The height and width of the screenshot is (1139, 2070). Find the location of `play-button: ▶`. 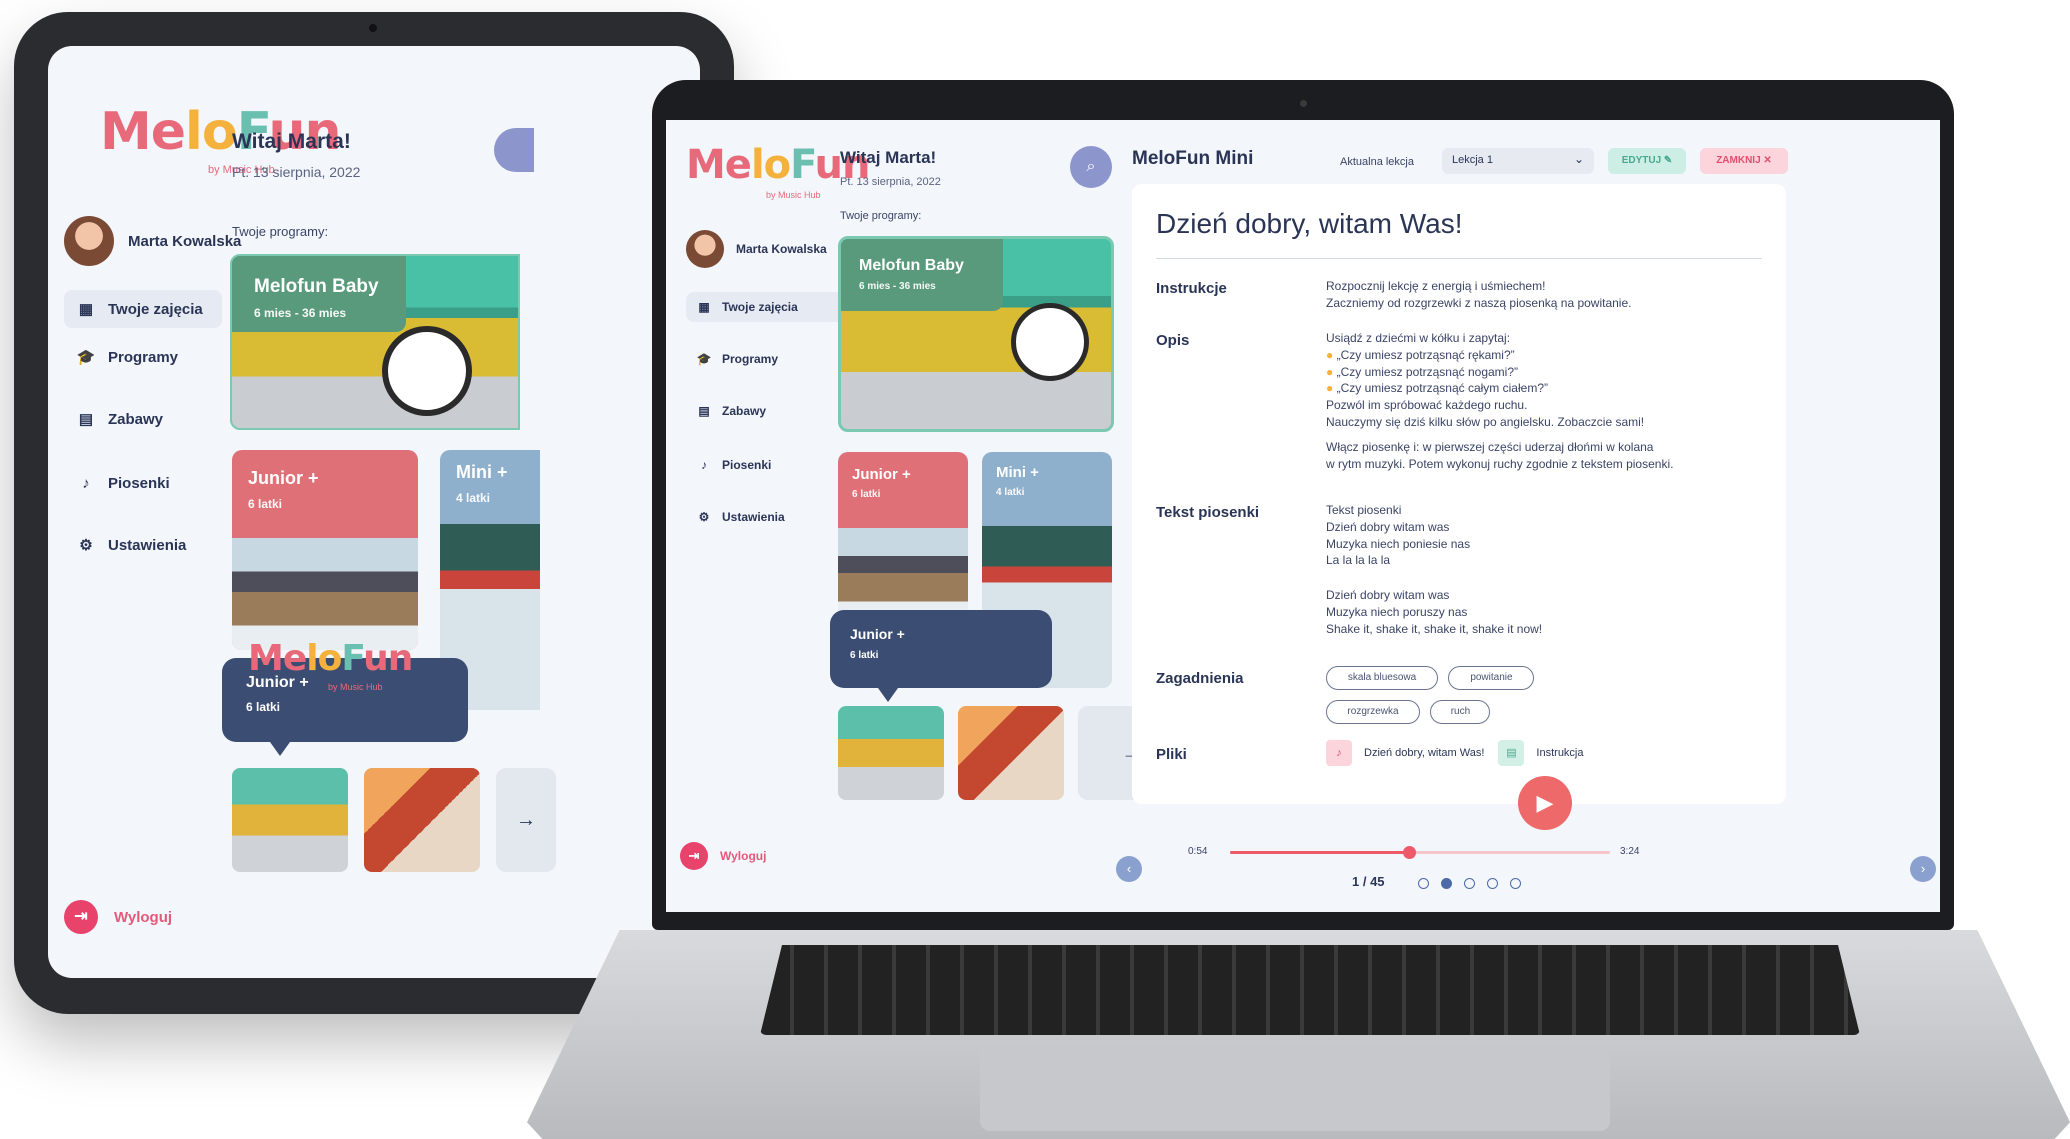

play-button: ▶ is located at coordinates (1545, 803).